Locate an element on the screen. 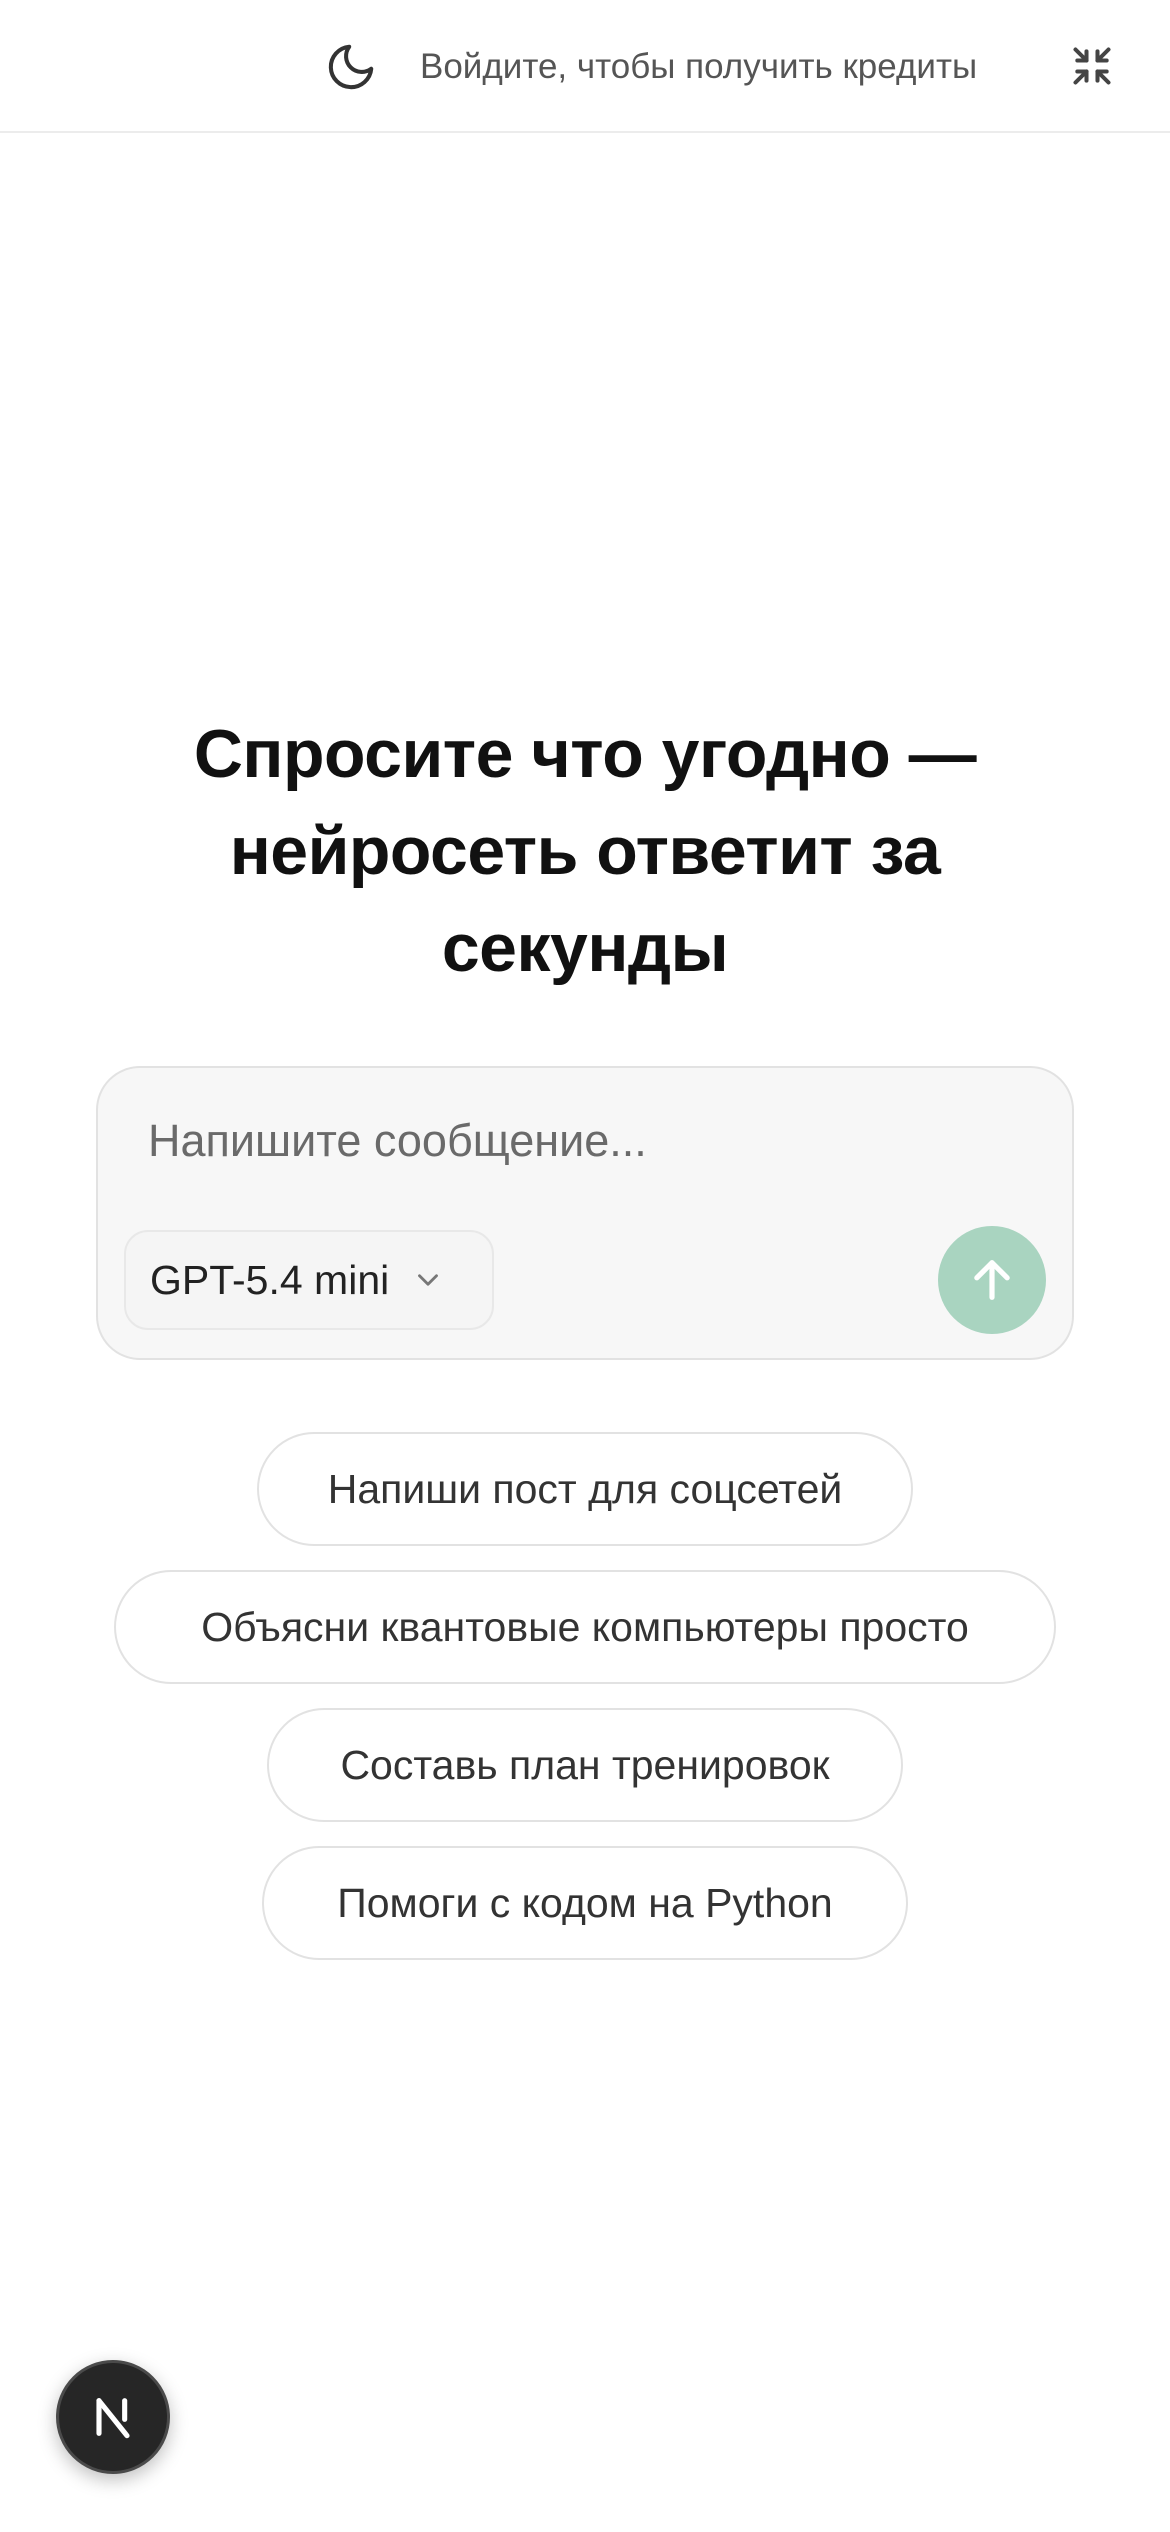  login-for-credits-link: Войдите, чтобы получить кредиты is located at coordinates (698, 67).